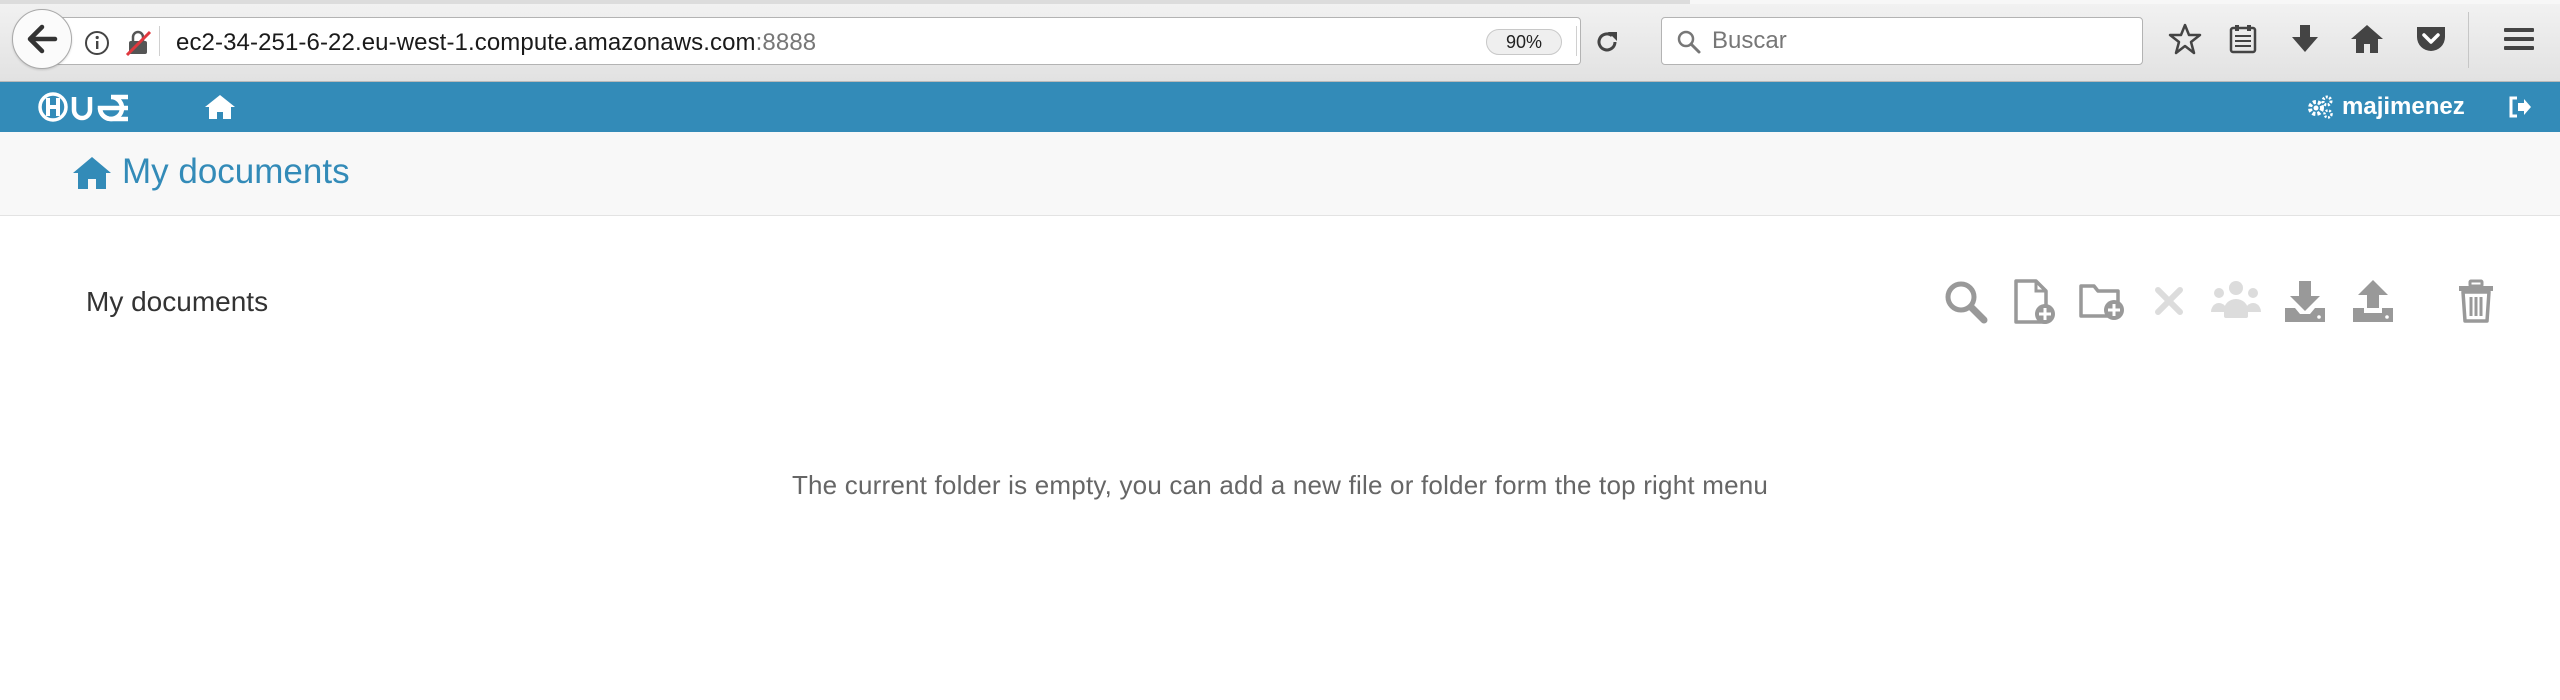 The width and height of the screenshot is (2560, 700). What do you see at coordinates (2403, 106) in the screenshot?
I see `username: majimenez` at bounding box center [2403, 106].